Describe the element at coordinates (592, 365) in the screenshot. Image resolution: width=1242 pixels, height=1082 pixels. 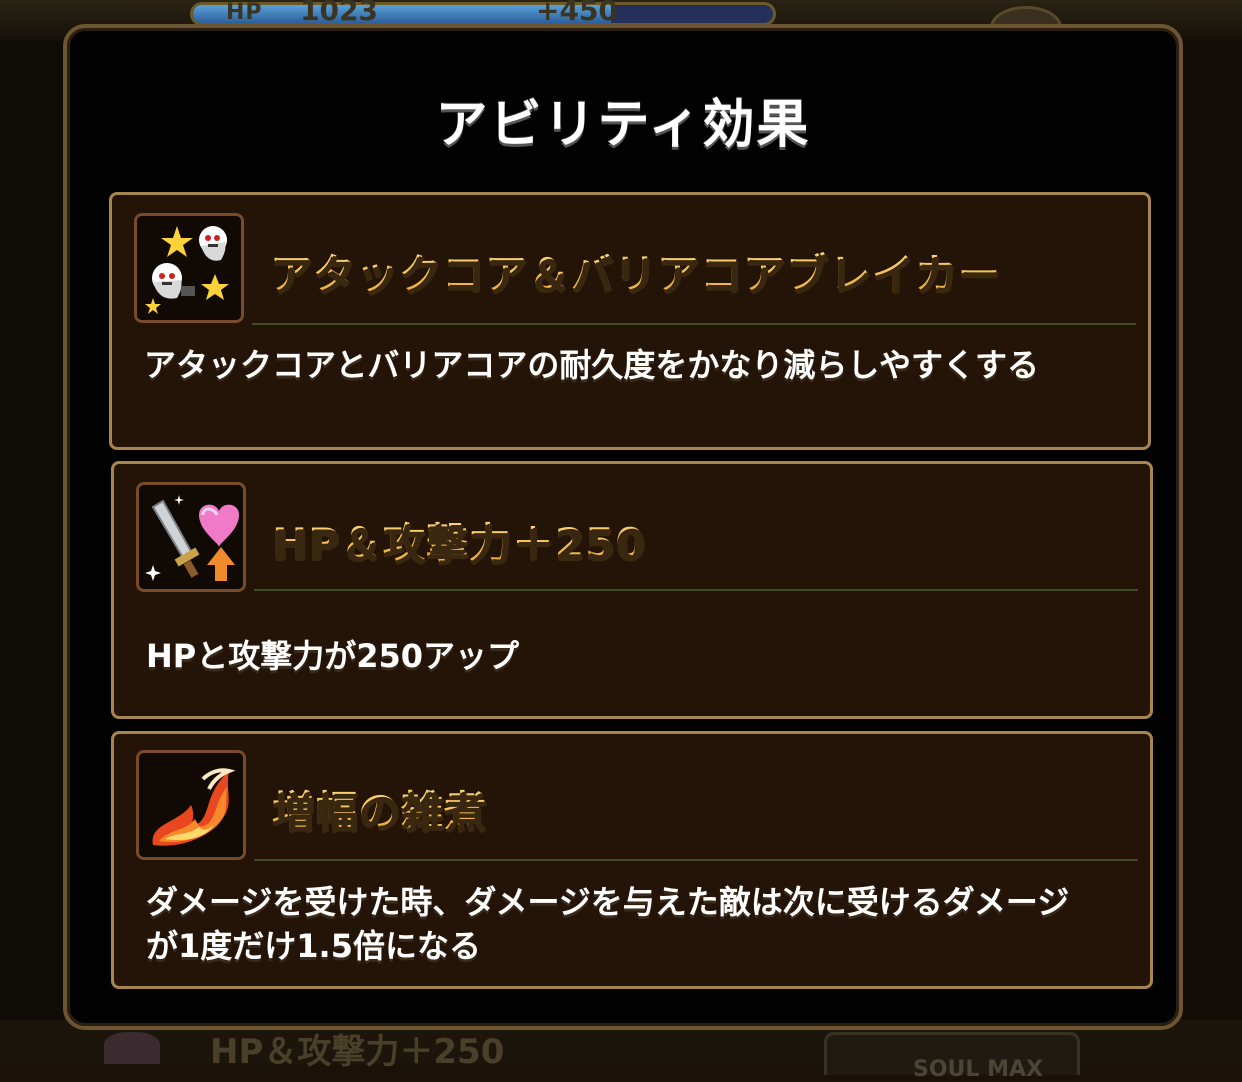
I see `ability-description-1: アタックコアとバリアコアの耐久度をかなり減らしやすくする` at that location.